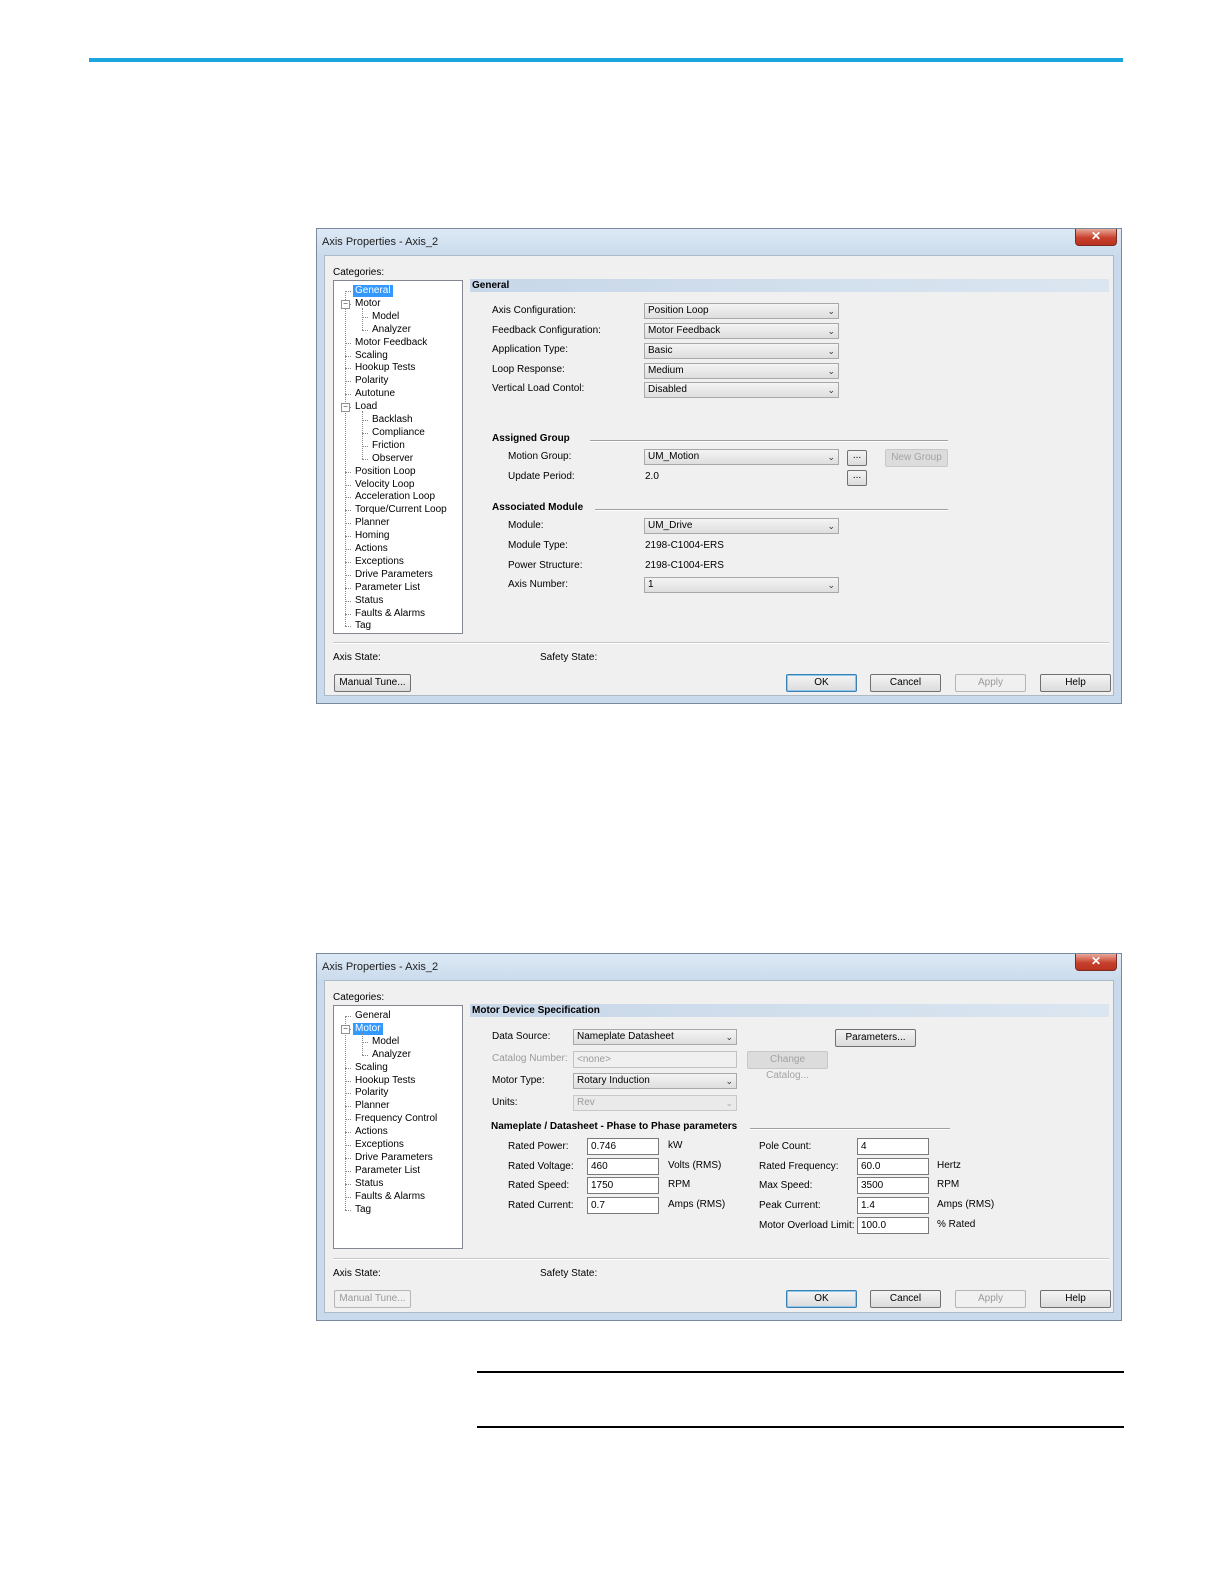 This screenshot has width=1224, height=1584. I want to click on tree-item-homing: Homing, so click(372, 536).